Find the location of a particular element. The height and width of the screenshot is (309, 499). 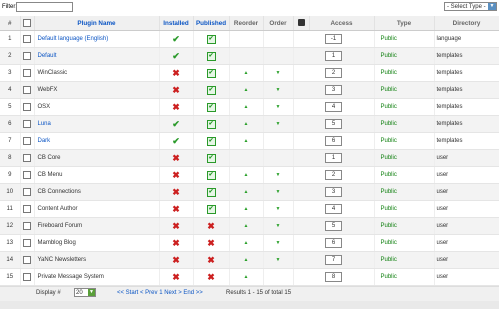

plugin-name: Default is located at coordinates (97, 56).